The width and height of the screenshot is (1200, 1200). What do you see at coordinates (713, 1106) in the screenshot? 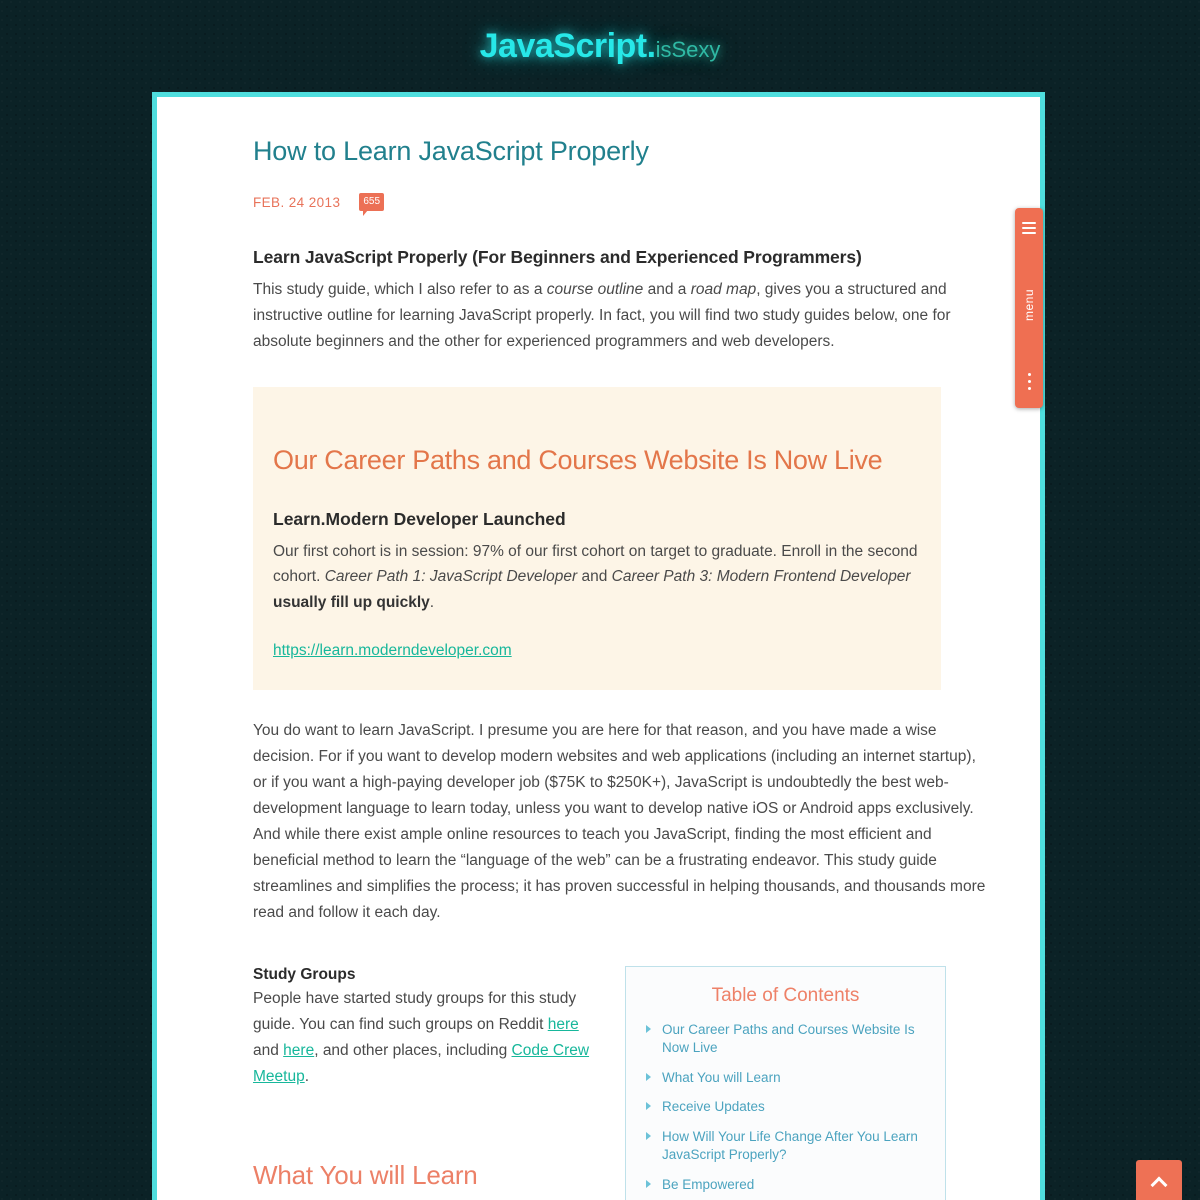
I see `toc-link: Receive Updates` at bounding box center [713, 1106].